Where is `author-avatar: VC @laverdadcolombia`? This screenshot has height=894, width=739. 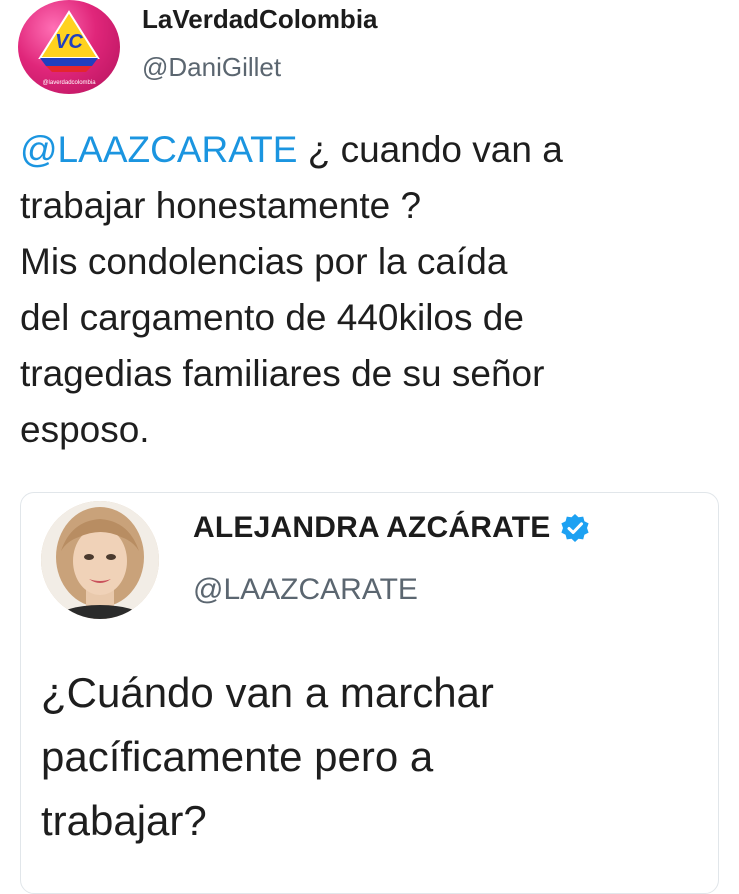
author-avatar: VC @laverdadcolombia is located at coordinates (69, 47).